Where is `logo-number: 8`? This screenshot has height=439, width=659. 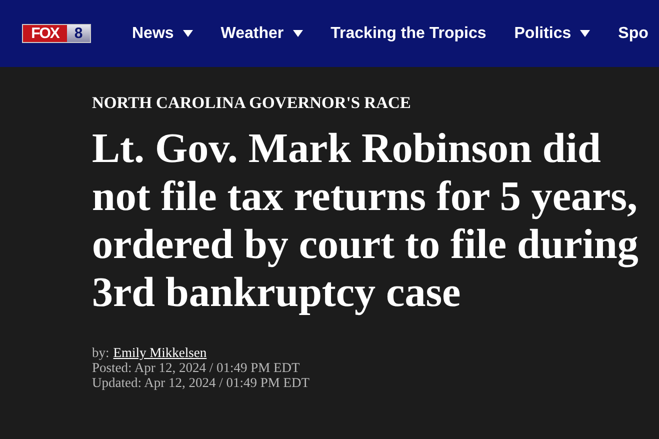
logo-number: 8 is located at coordinates (78, 33).